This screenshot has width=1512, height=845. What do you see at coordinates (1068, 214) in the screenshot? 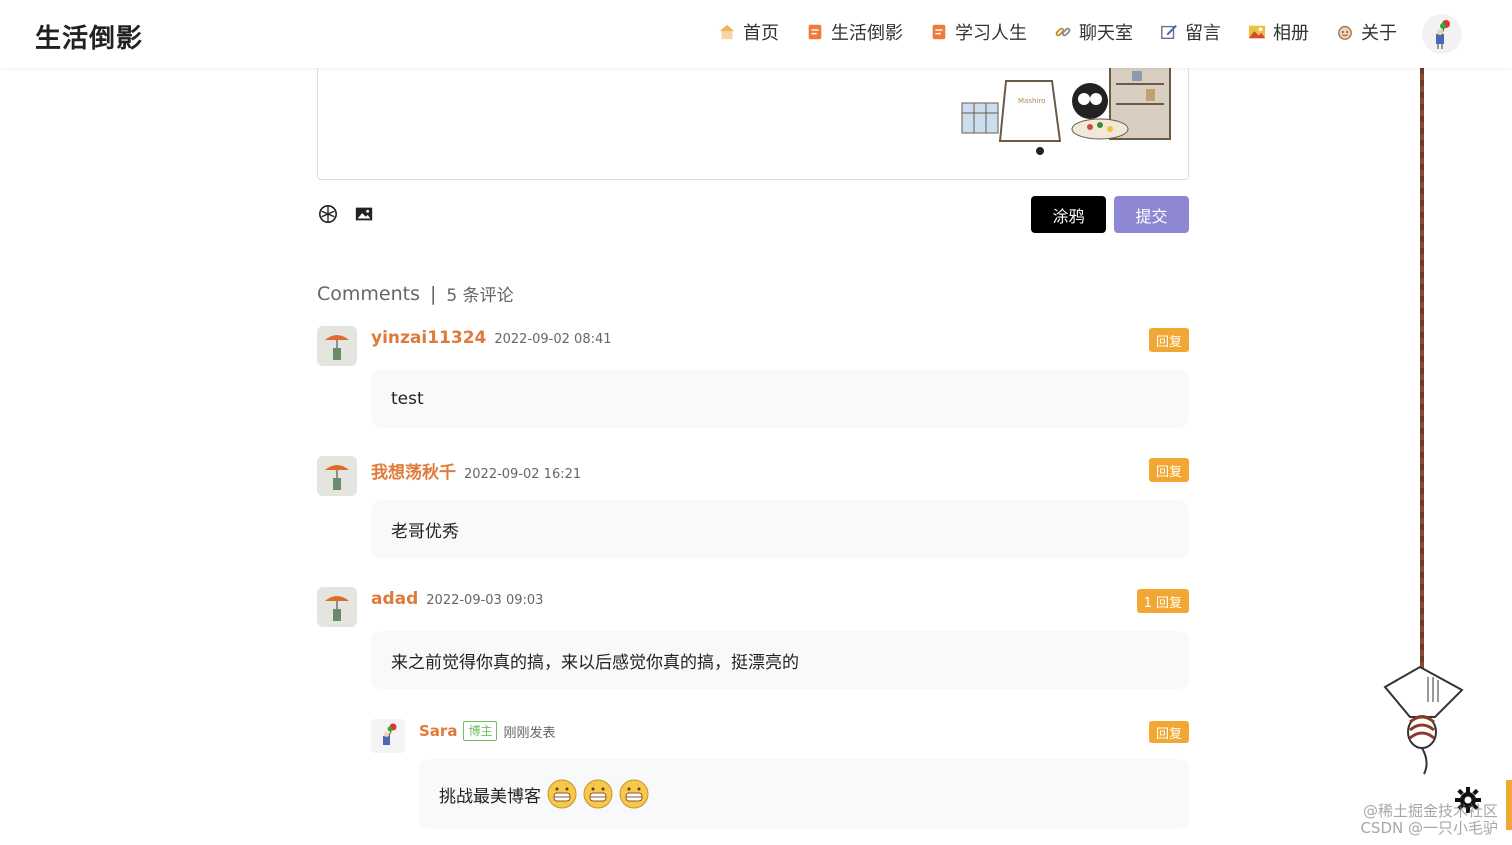
I see `doodle-button: 涂鸦` at bounding box center [1068, 214].